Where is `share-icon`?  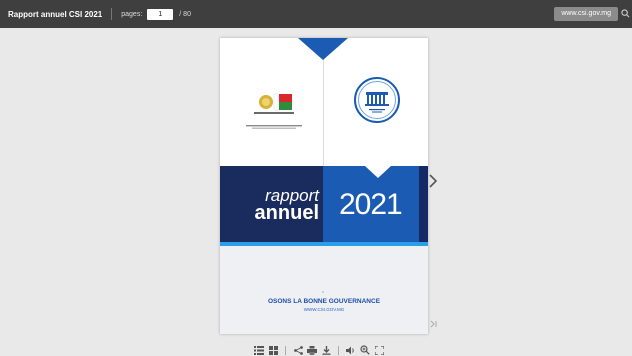
share-icon is located at coordinates (298, 350).